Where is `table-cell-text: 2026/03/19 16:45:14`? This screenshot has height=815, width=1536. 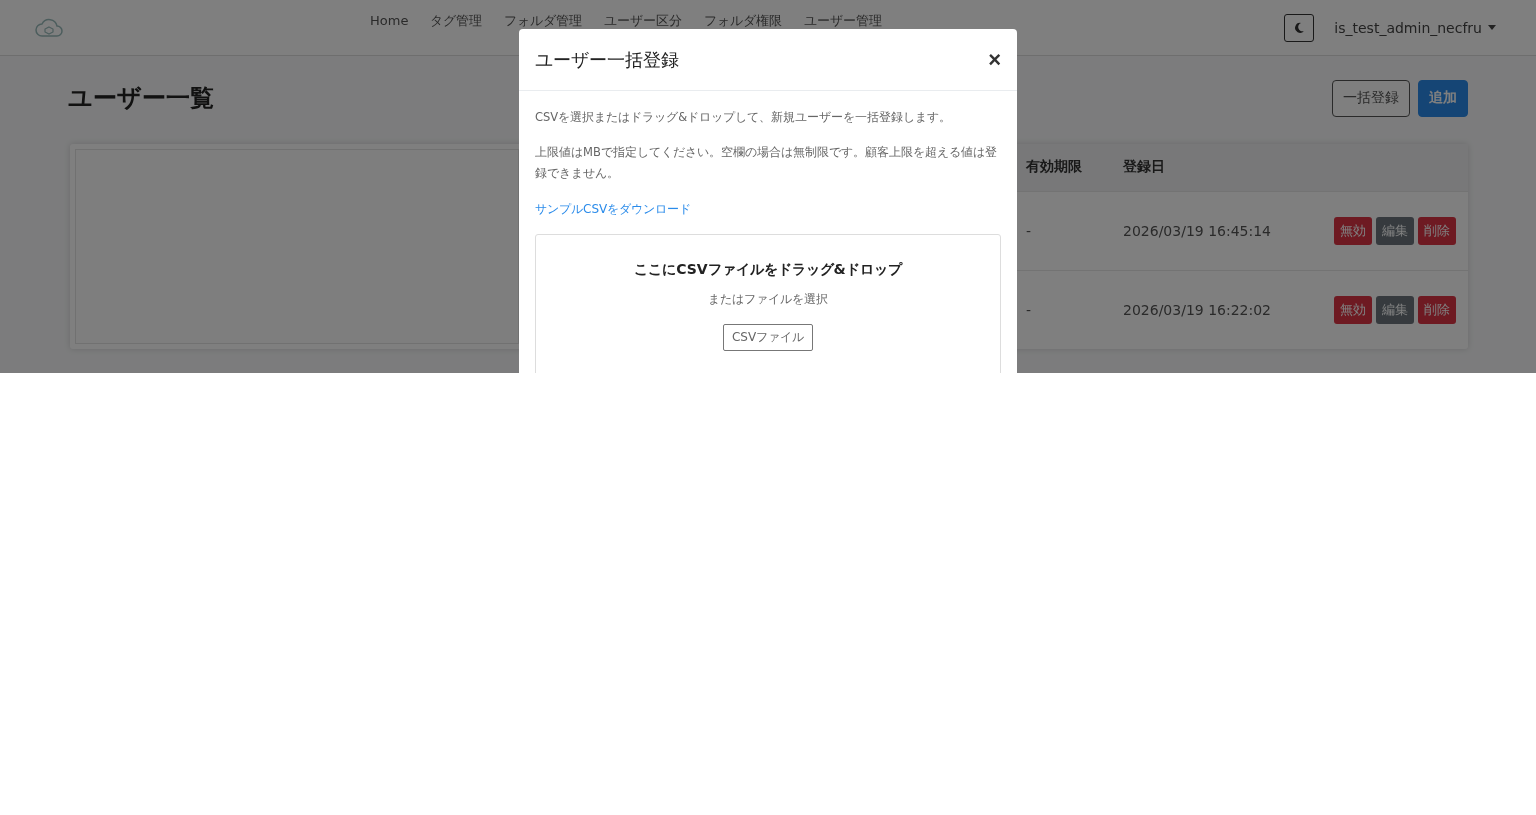
table-cell-text: 2026/03/19 16:45:14 is located at coordinates (1198, 230).